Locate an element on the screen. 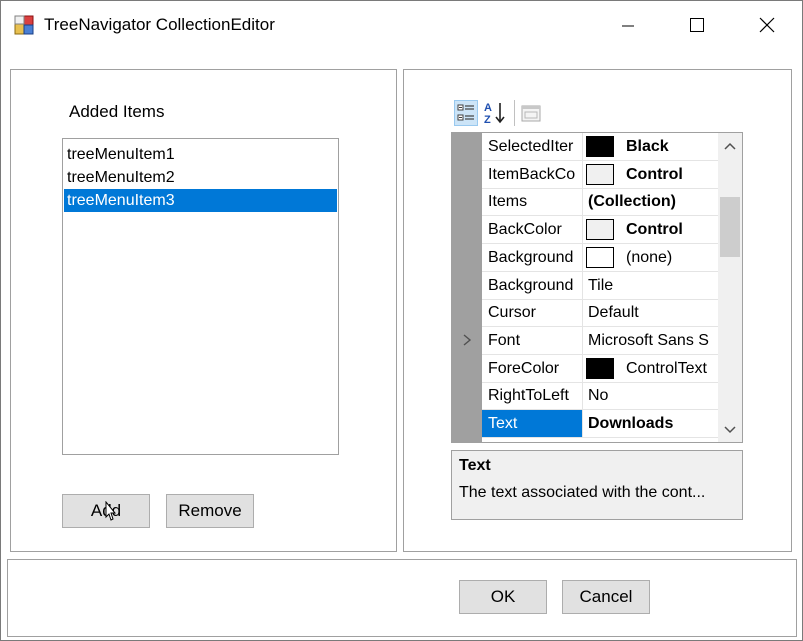  scroll-up-arrow is located at coordinates (730, 146).